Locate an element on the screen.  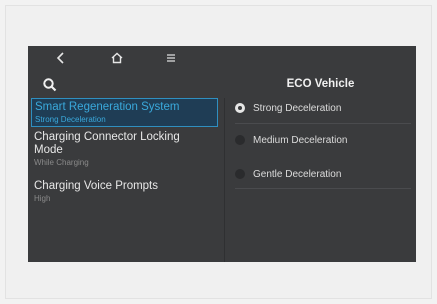
option-label: Gentle Deceleration is located at coordinates (297, 174).